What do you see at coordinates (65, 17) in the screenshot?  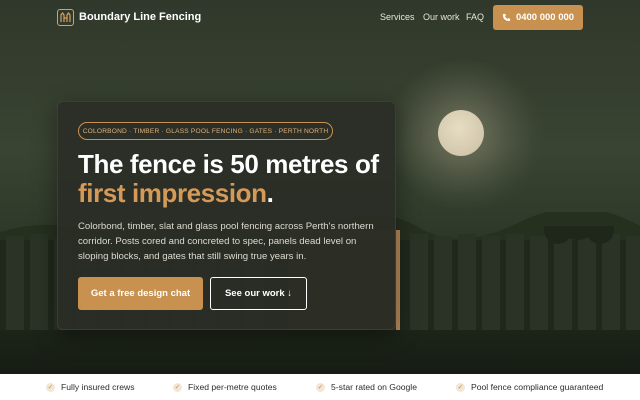 I see `fence-logo-icon` at bounding box center [65, 17].